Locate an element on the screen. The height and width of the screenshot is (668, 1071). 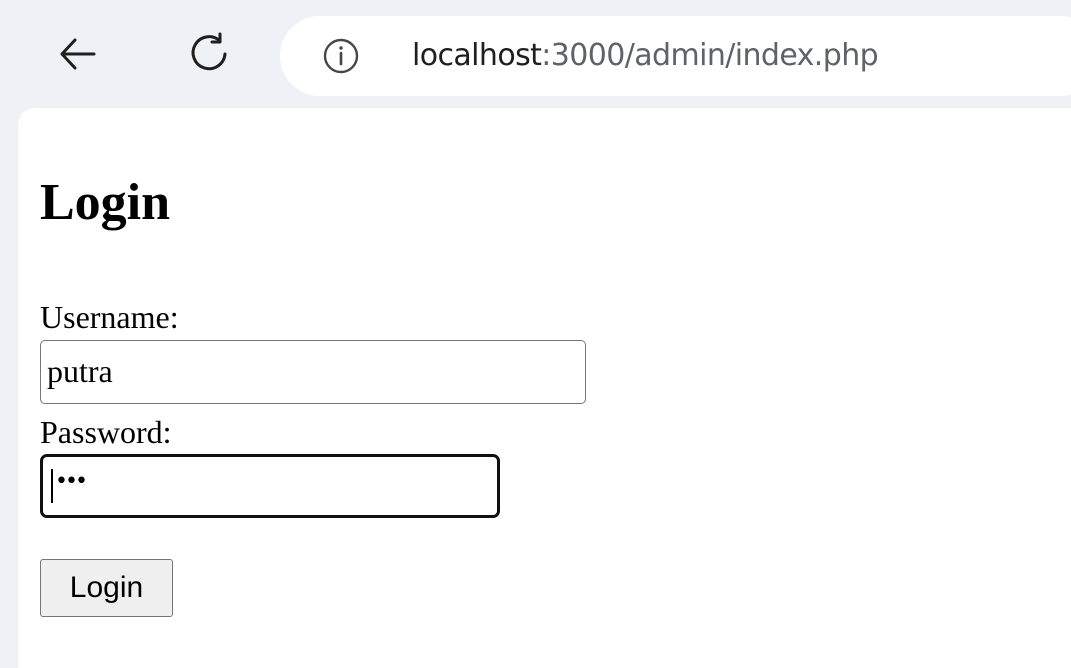
text-caret is located at coordinates (52, 486).